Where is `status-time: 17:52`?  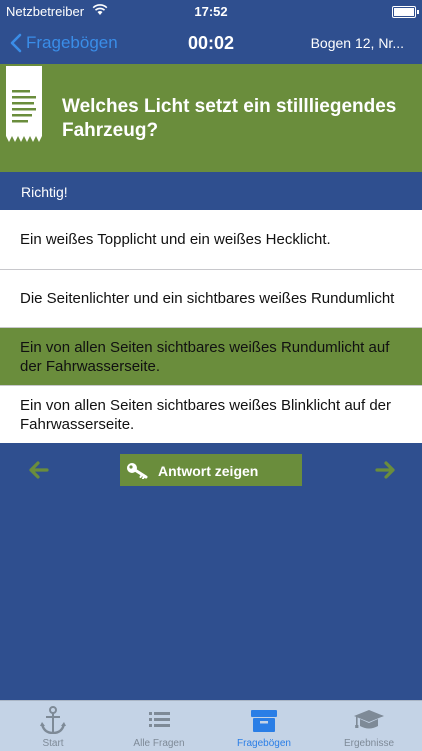 status-time: 17:52 is located at coordinates (211, 11).